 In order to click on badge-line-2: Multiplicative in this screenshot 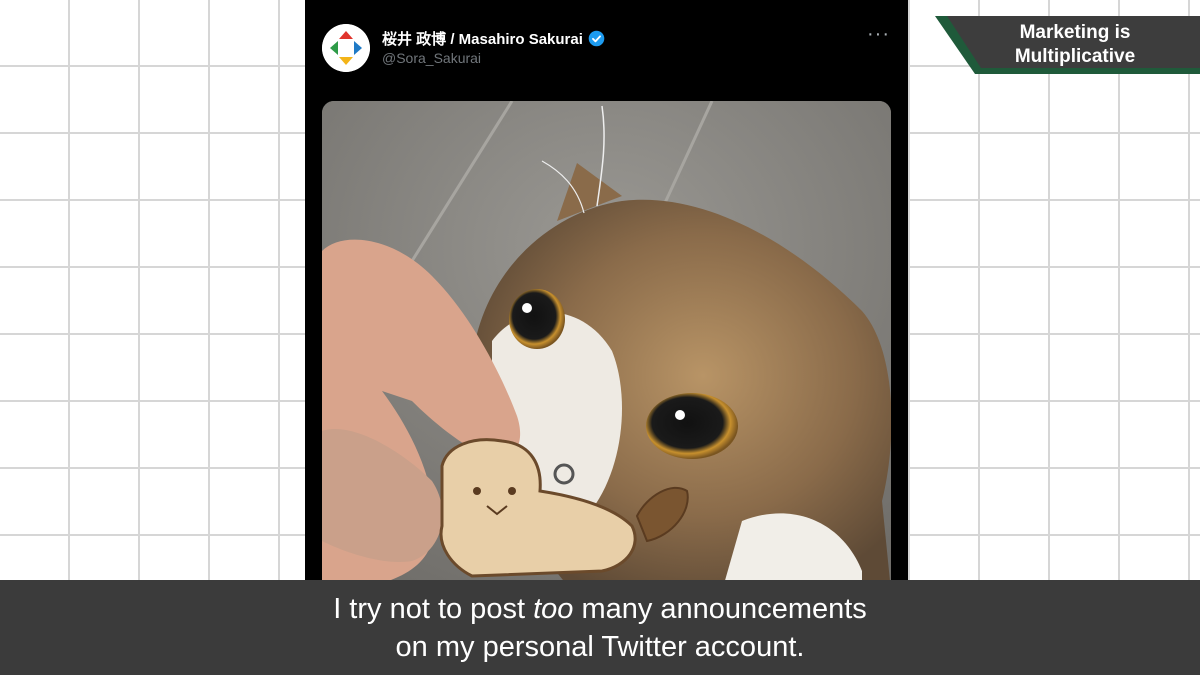, I will do `click(1075, 56)`.